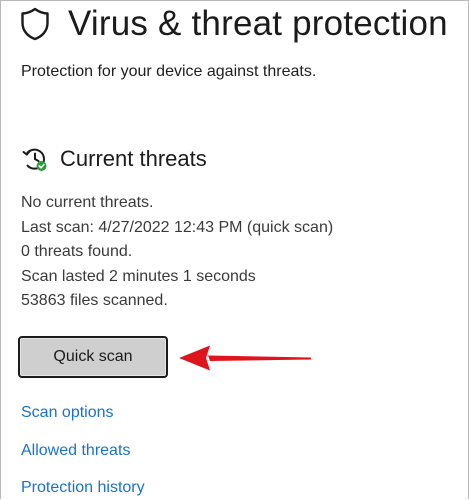 This screenshot has height=500, width=469. What do you see at coordinates (35, 24) in the screenshot?
I see `shield-icon` at bounding box center [35, 24].